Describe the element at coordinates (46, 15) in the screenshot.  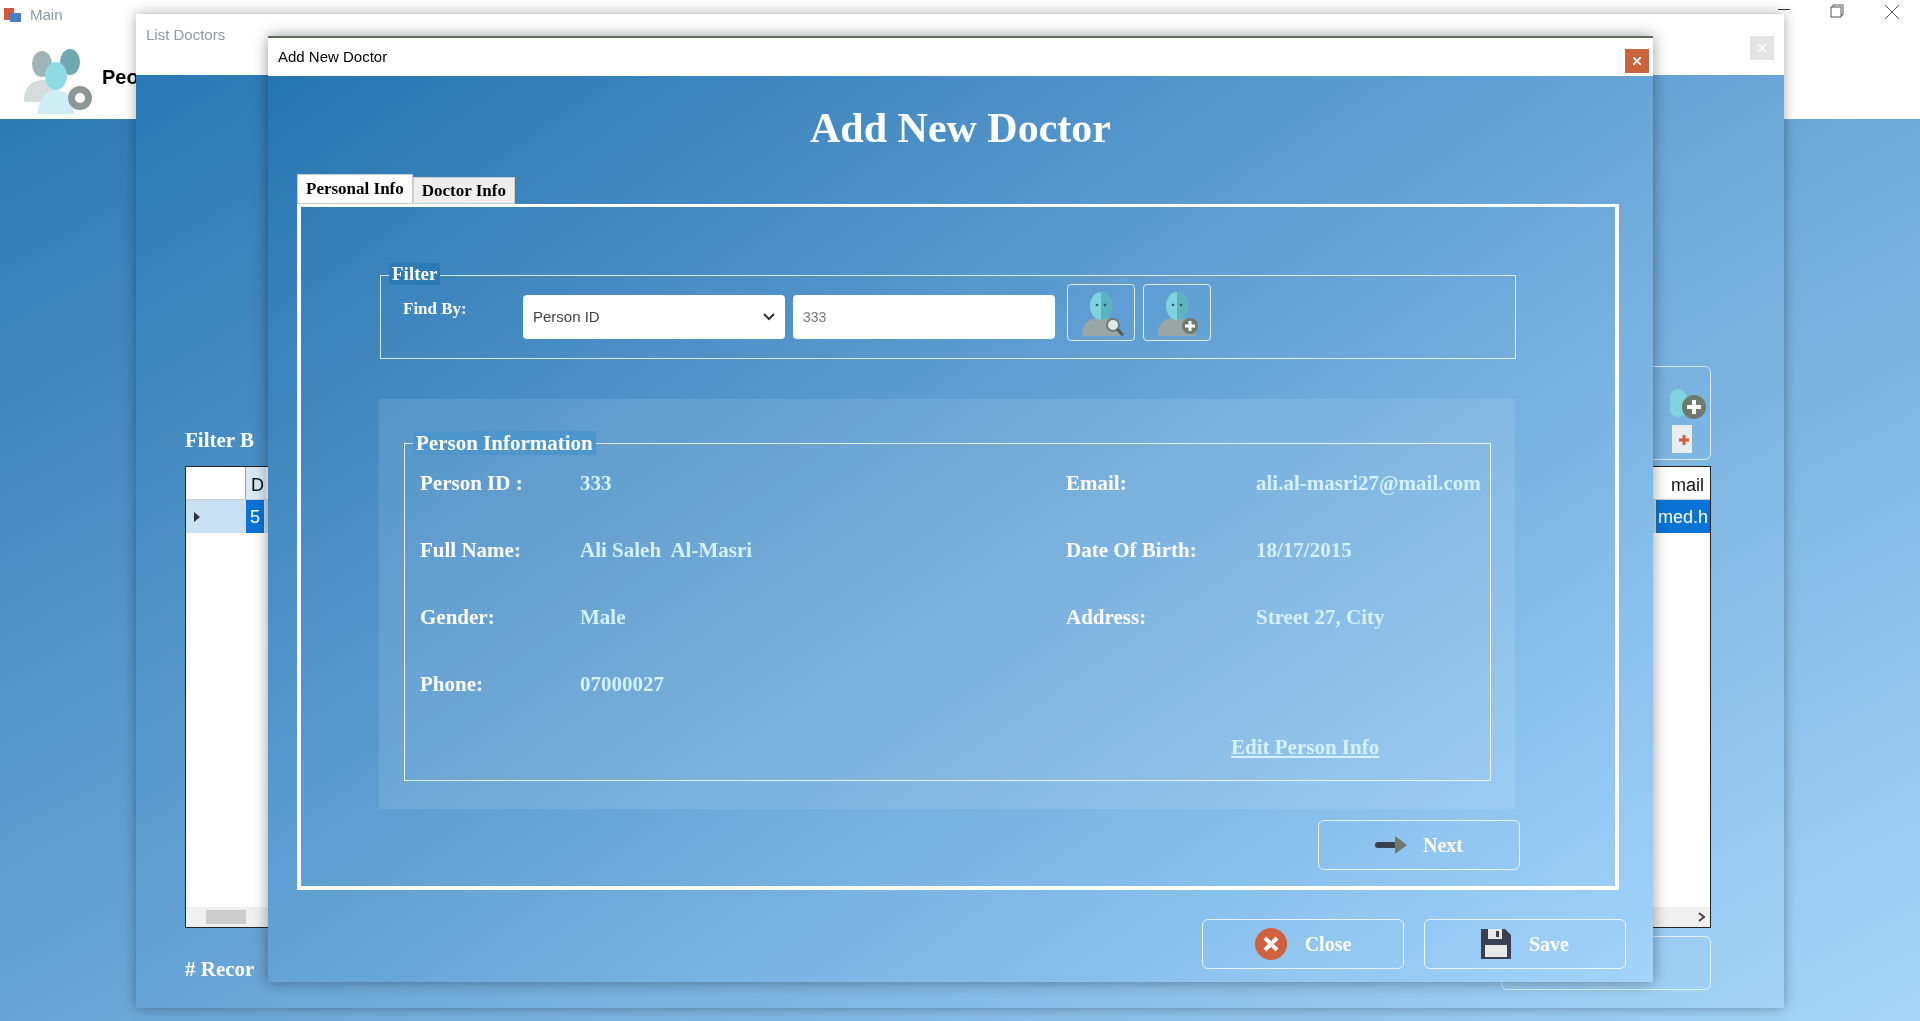
I see `window-title: Main` at that location.